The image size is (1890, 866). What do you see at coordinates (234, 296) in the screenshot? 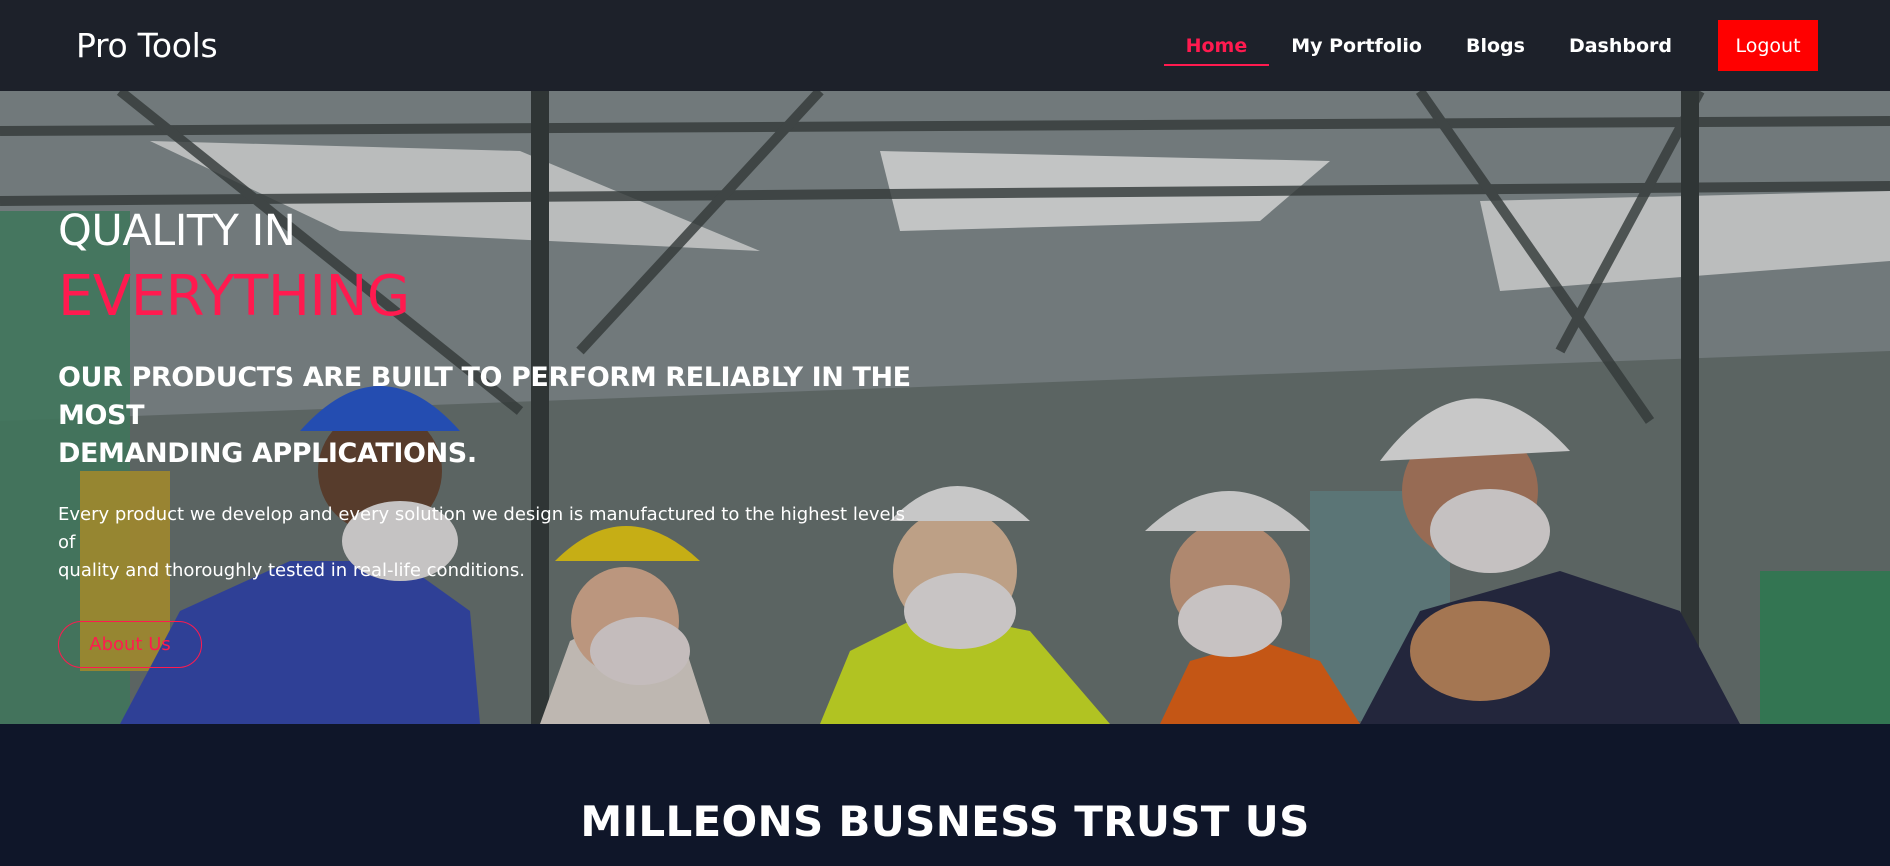
I see `hero-title-line2: EVERYTHING` at bounding box center [234, 296].